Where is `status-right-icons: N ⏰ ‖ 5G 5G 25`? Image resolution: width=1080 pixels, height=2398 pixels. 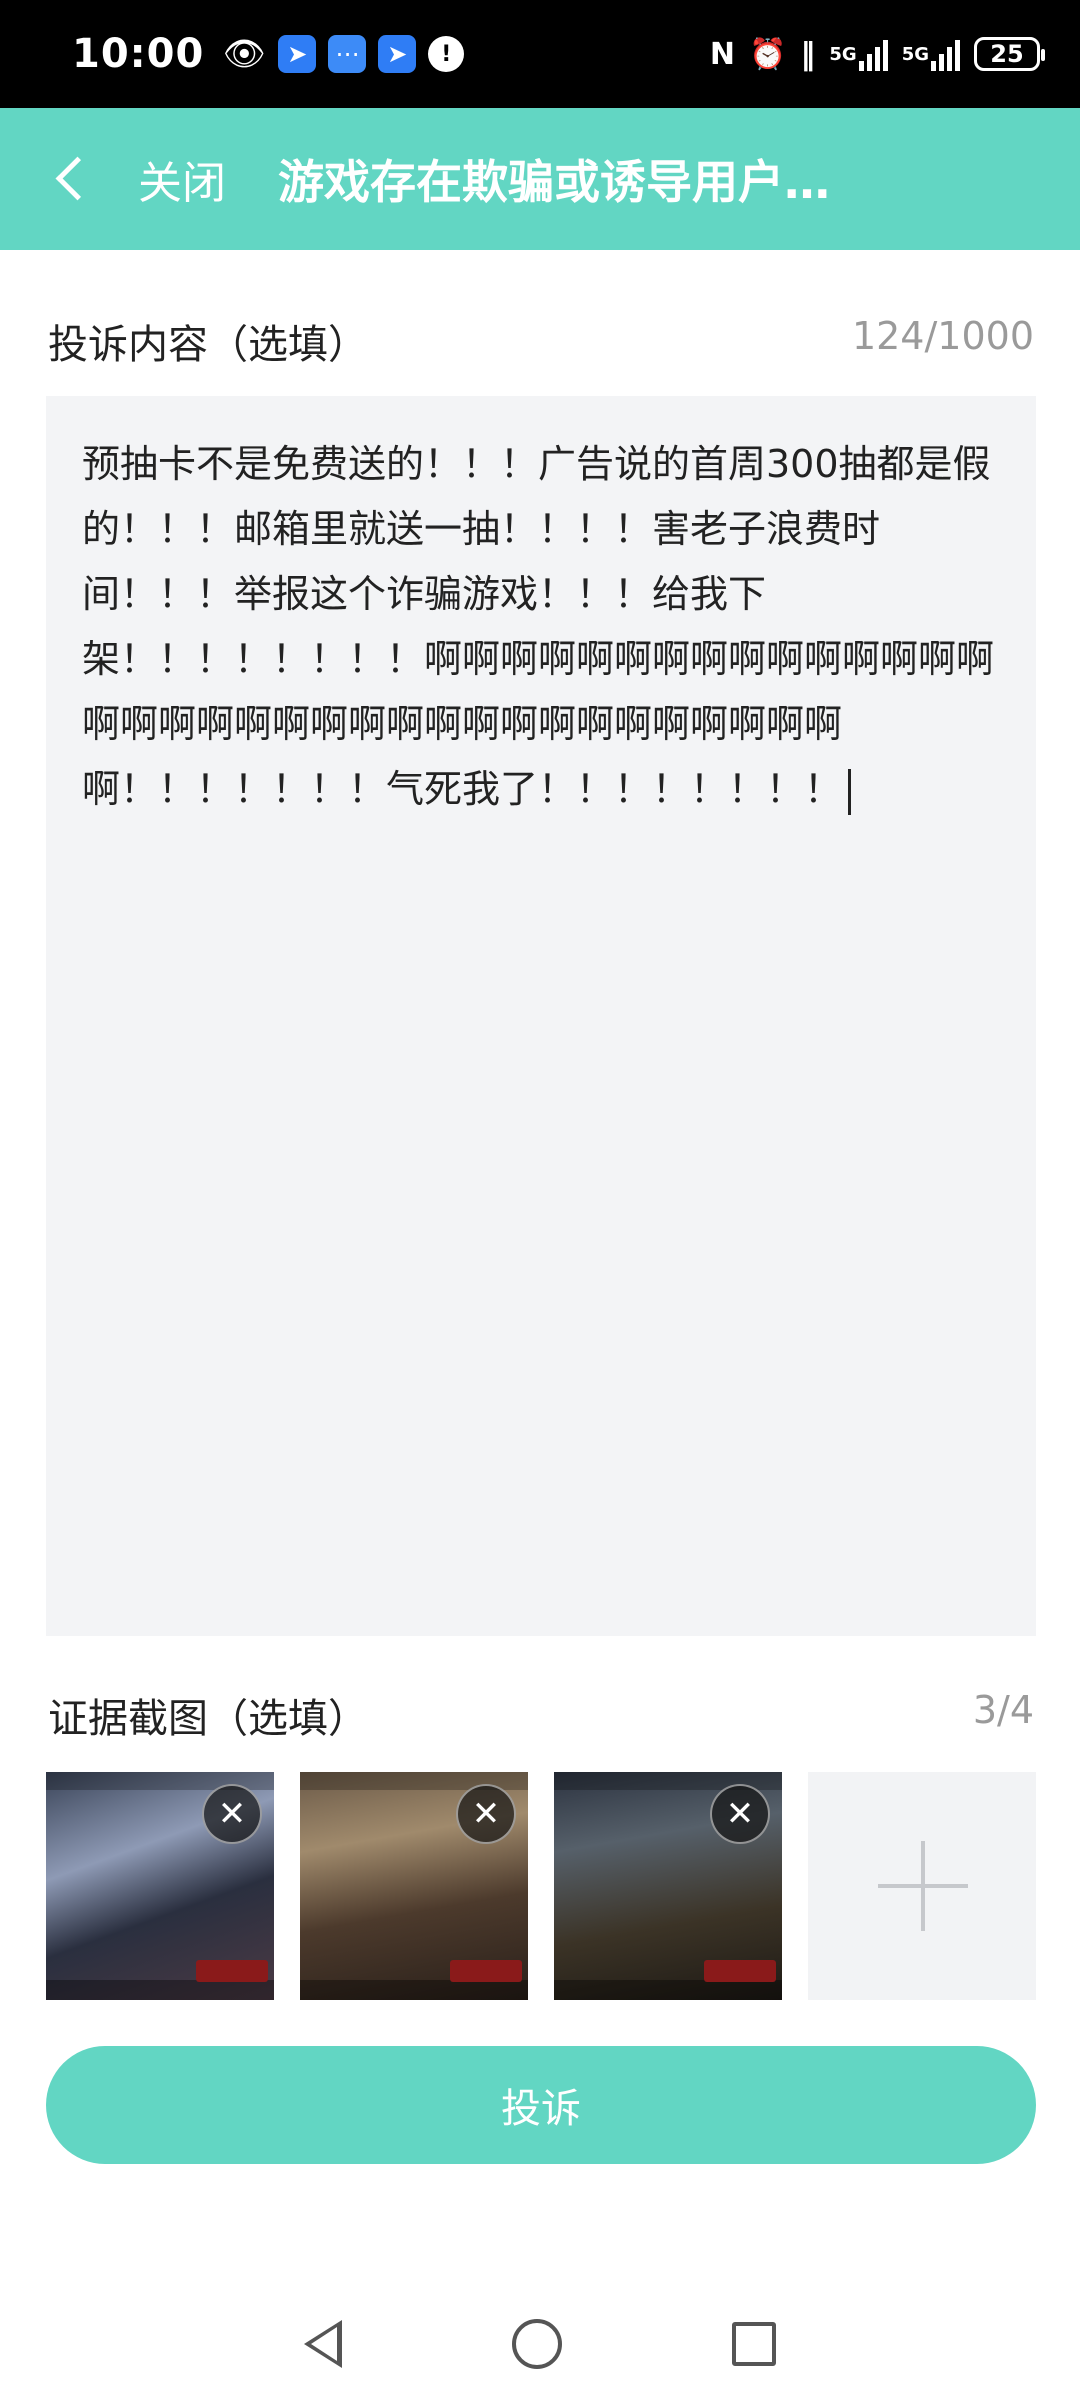
status-right-icons: N ⏰ ‖ 5G 5G 25 is located at coordinates (877, 54).